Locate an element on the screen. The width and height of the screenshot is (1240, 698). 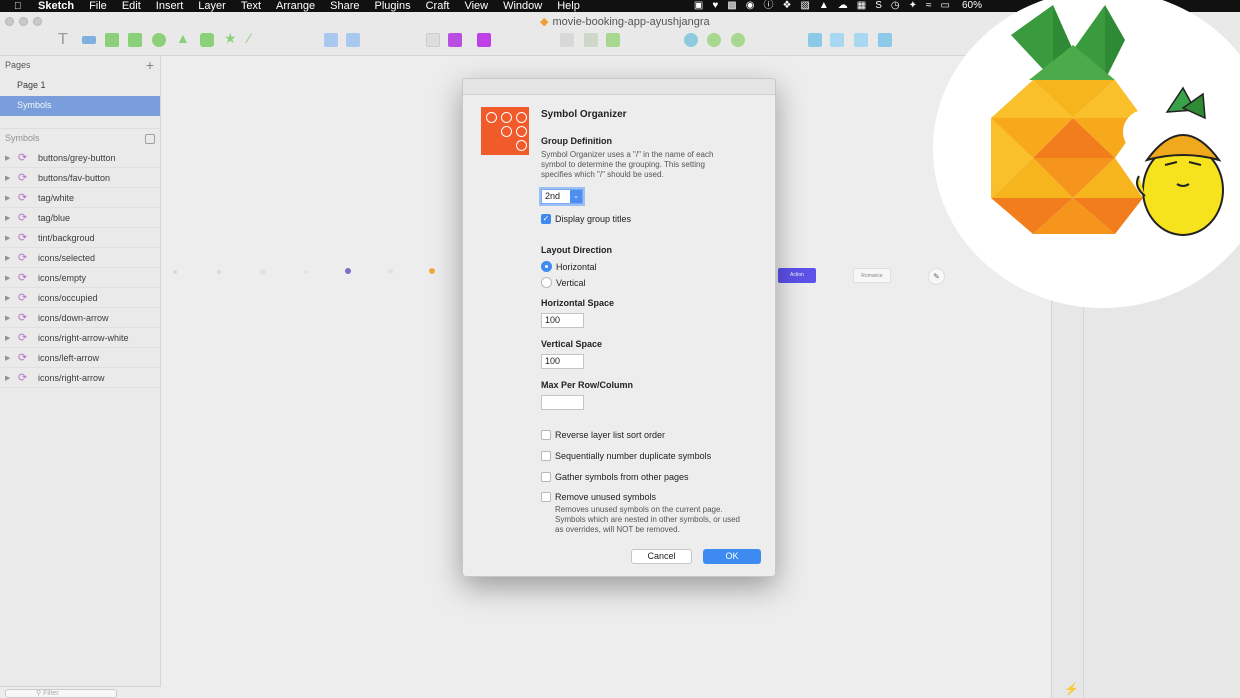
text-tool-icon: T is located at coordinates (65, 39).